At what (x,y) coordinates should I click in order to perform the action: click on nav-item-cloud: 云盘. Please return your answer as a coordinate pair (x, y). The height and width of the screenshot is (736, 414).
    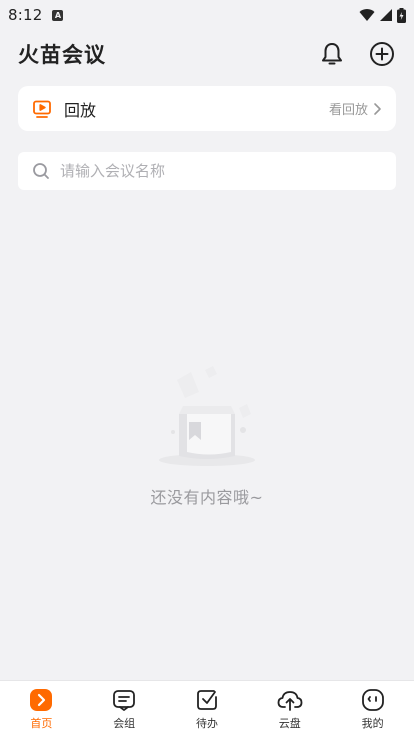
    Looking at the image, I should click on (290, 709).